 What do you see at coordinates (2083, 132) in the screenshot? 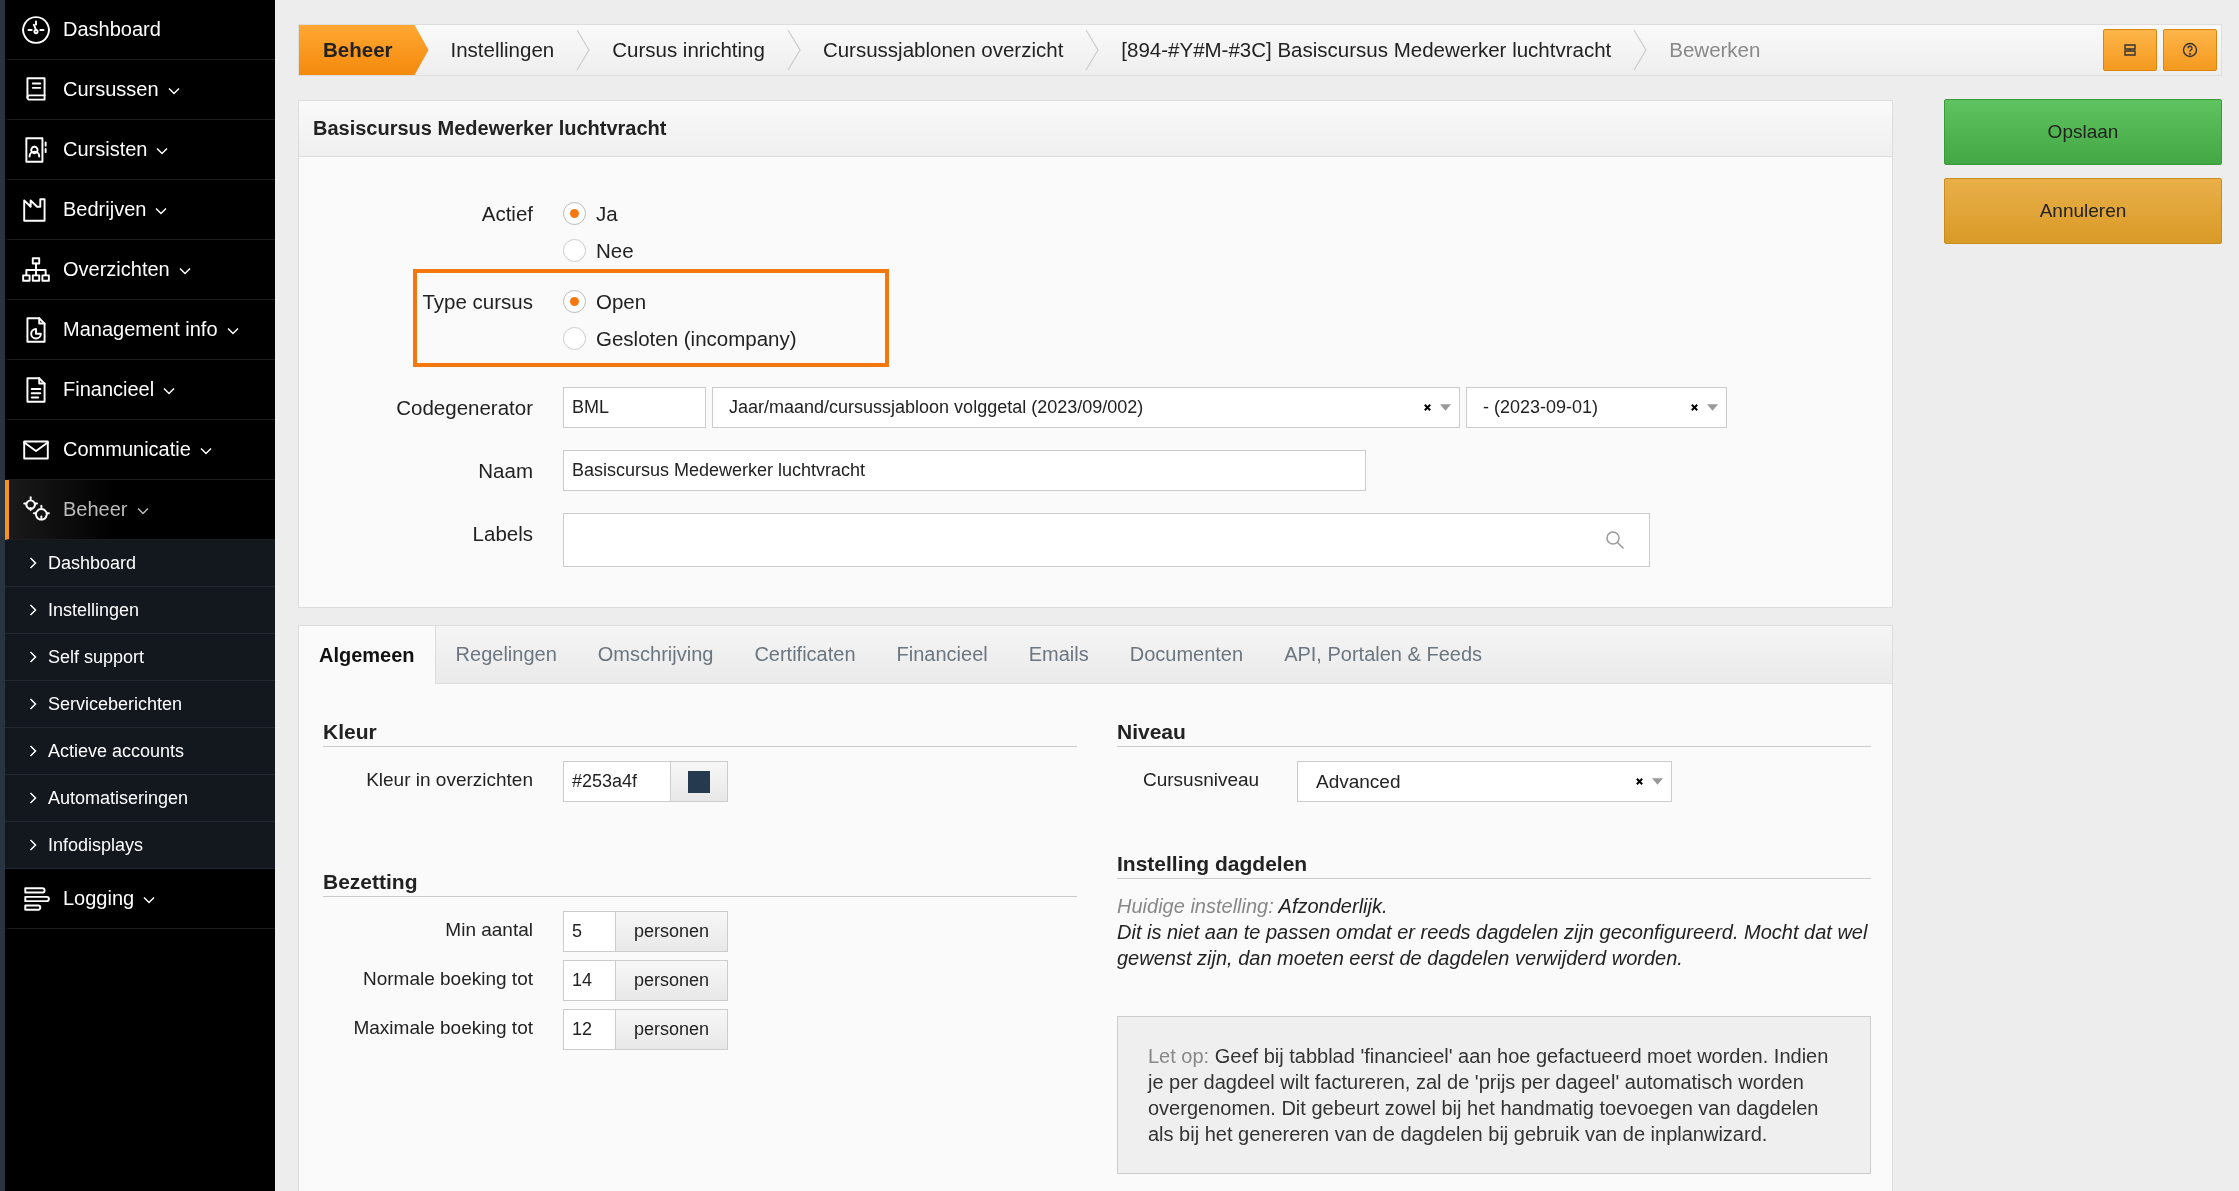
I see `action-button: Opslaan` at bounding box center [2083, 132].